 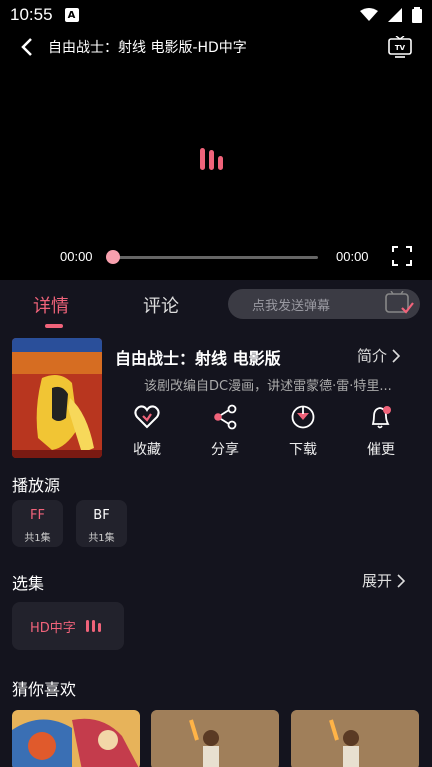 What do you see at coordinates (225, 417) in the screenshot?
I see `share-icon` at bounding box center [225, 417].